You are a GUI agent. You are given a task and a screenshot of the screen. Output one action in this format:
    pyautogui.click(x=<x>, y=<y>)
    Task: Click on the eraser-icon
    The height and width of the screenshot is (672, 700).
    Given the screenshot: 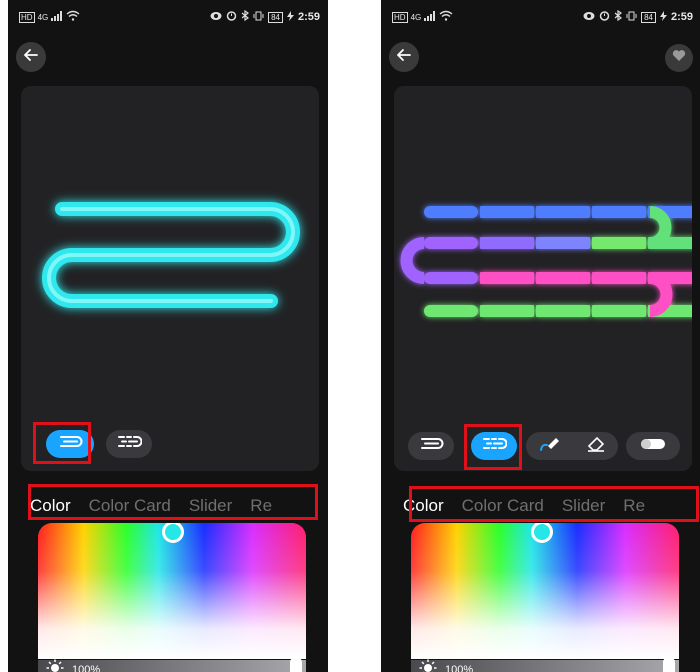 What is the action you would take?
    pyautogui.click(x=596, y=446)
    